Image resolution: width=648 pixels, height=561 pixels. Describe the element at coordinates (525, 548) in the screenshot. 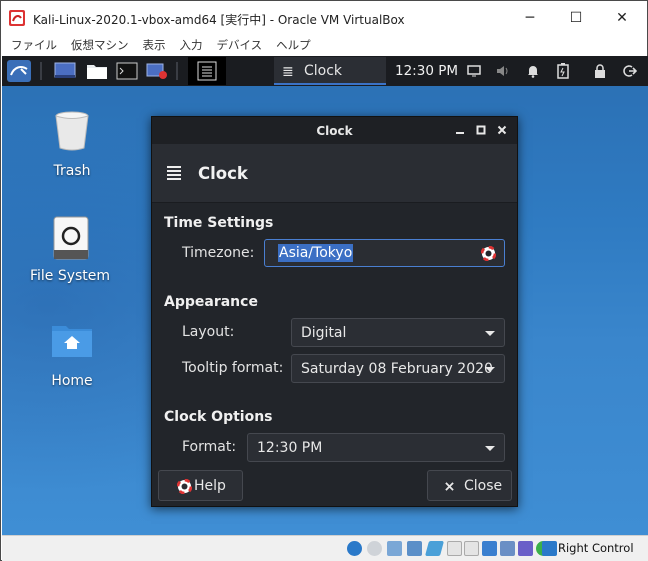

I see `cpu-icon` at that location.